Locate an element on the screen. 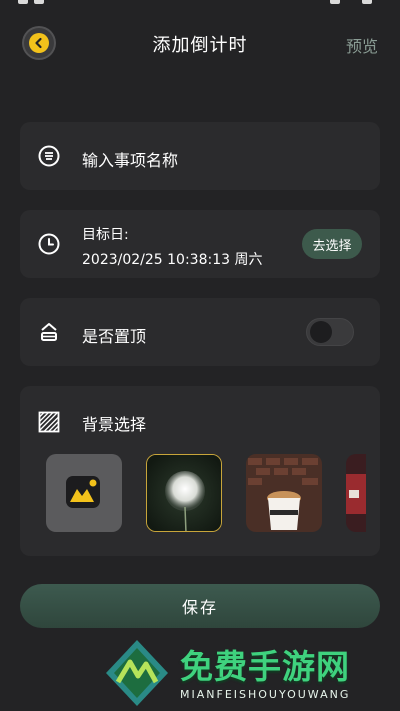 Image resolution: width=400 pixels, height=711 pixels. event-name-field: 输入事项名称 is located at coordinates (200, 156).